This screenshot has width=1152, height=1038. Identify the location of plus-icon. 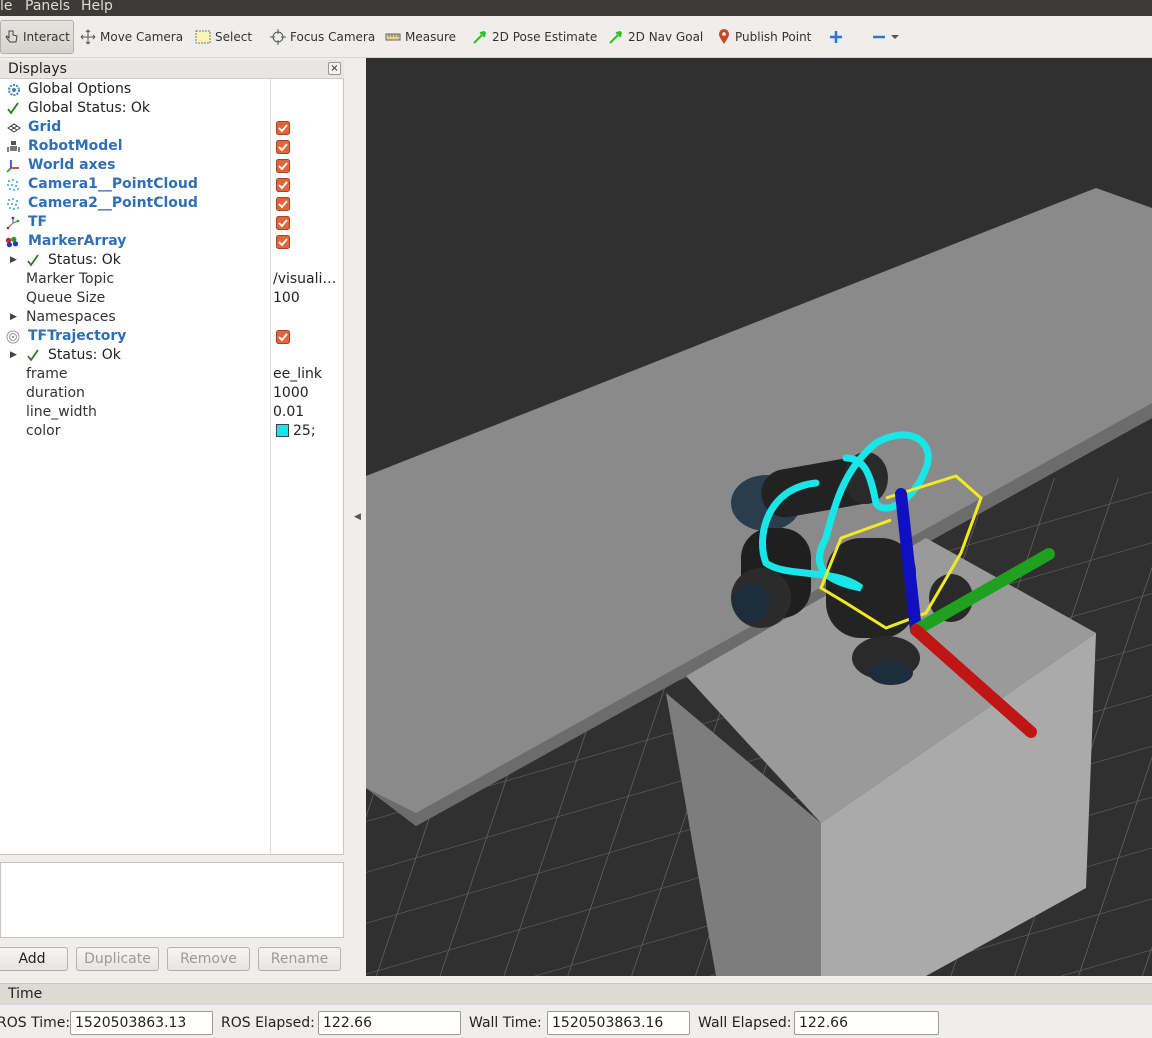
(836, 37).